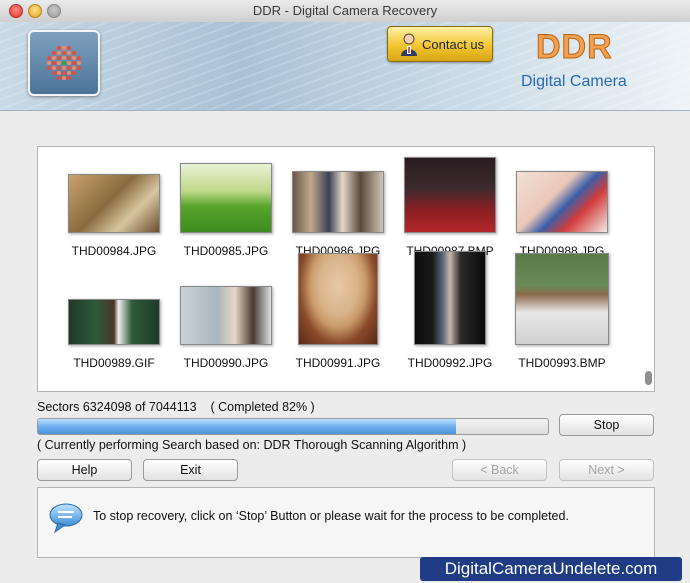 The image size is (690, 583). What do you see at coordinates (648, 378) in the screenshot?
I see `scrollbar-thumb` at bounding box center [648, 378].